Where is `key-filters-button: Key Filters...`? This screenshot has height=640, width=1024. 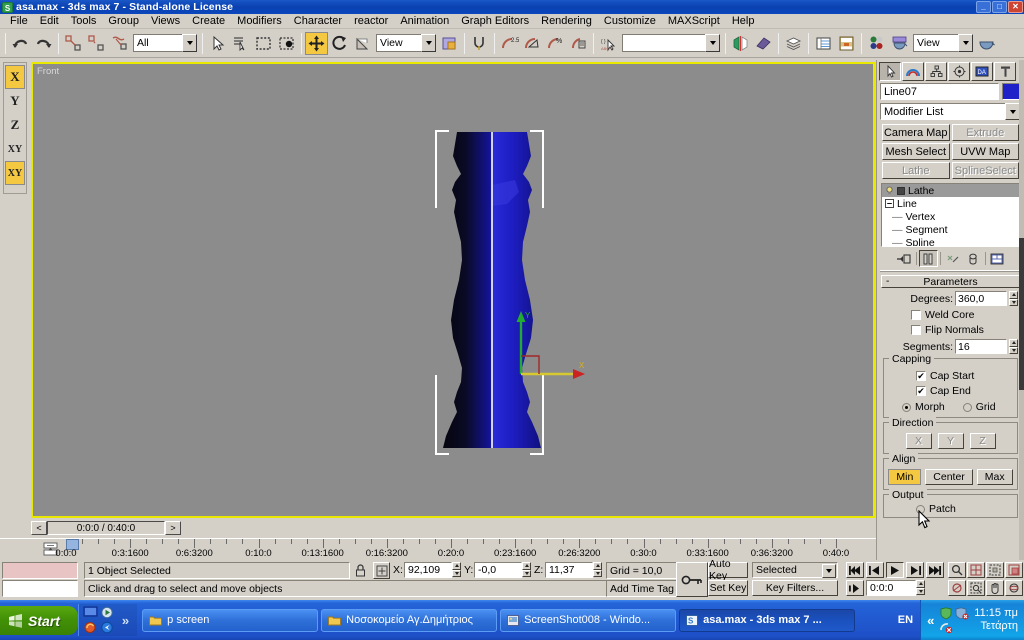
key-filters-button: Key Filters... is located at coordinates (795, 588).